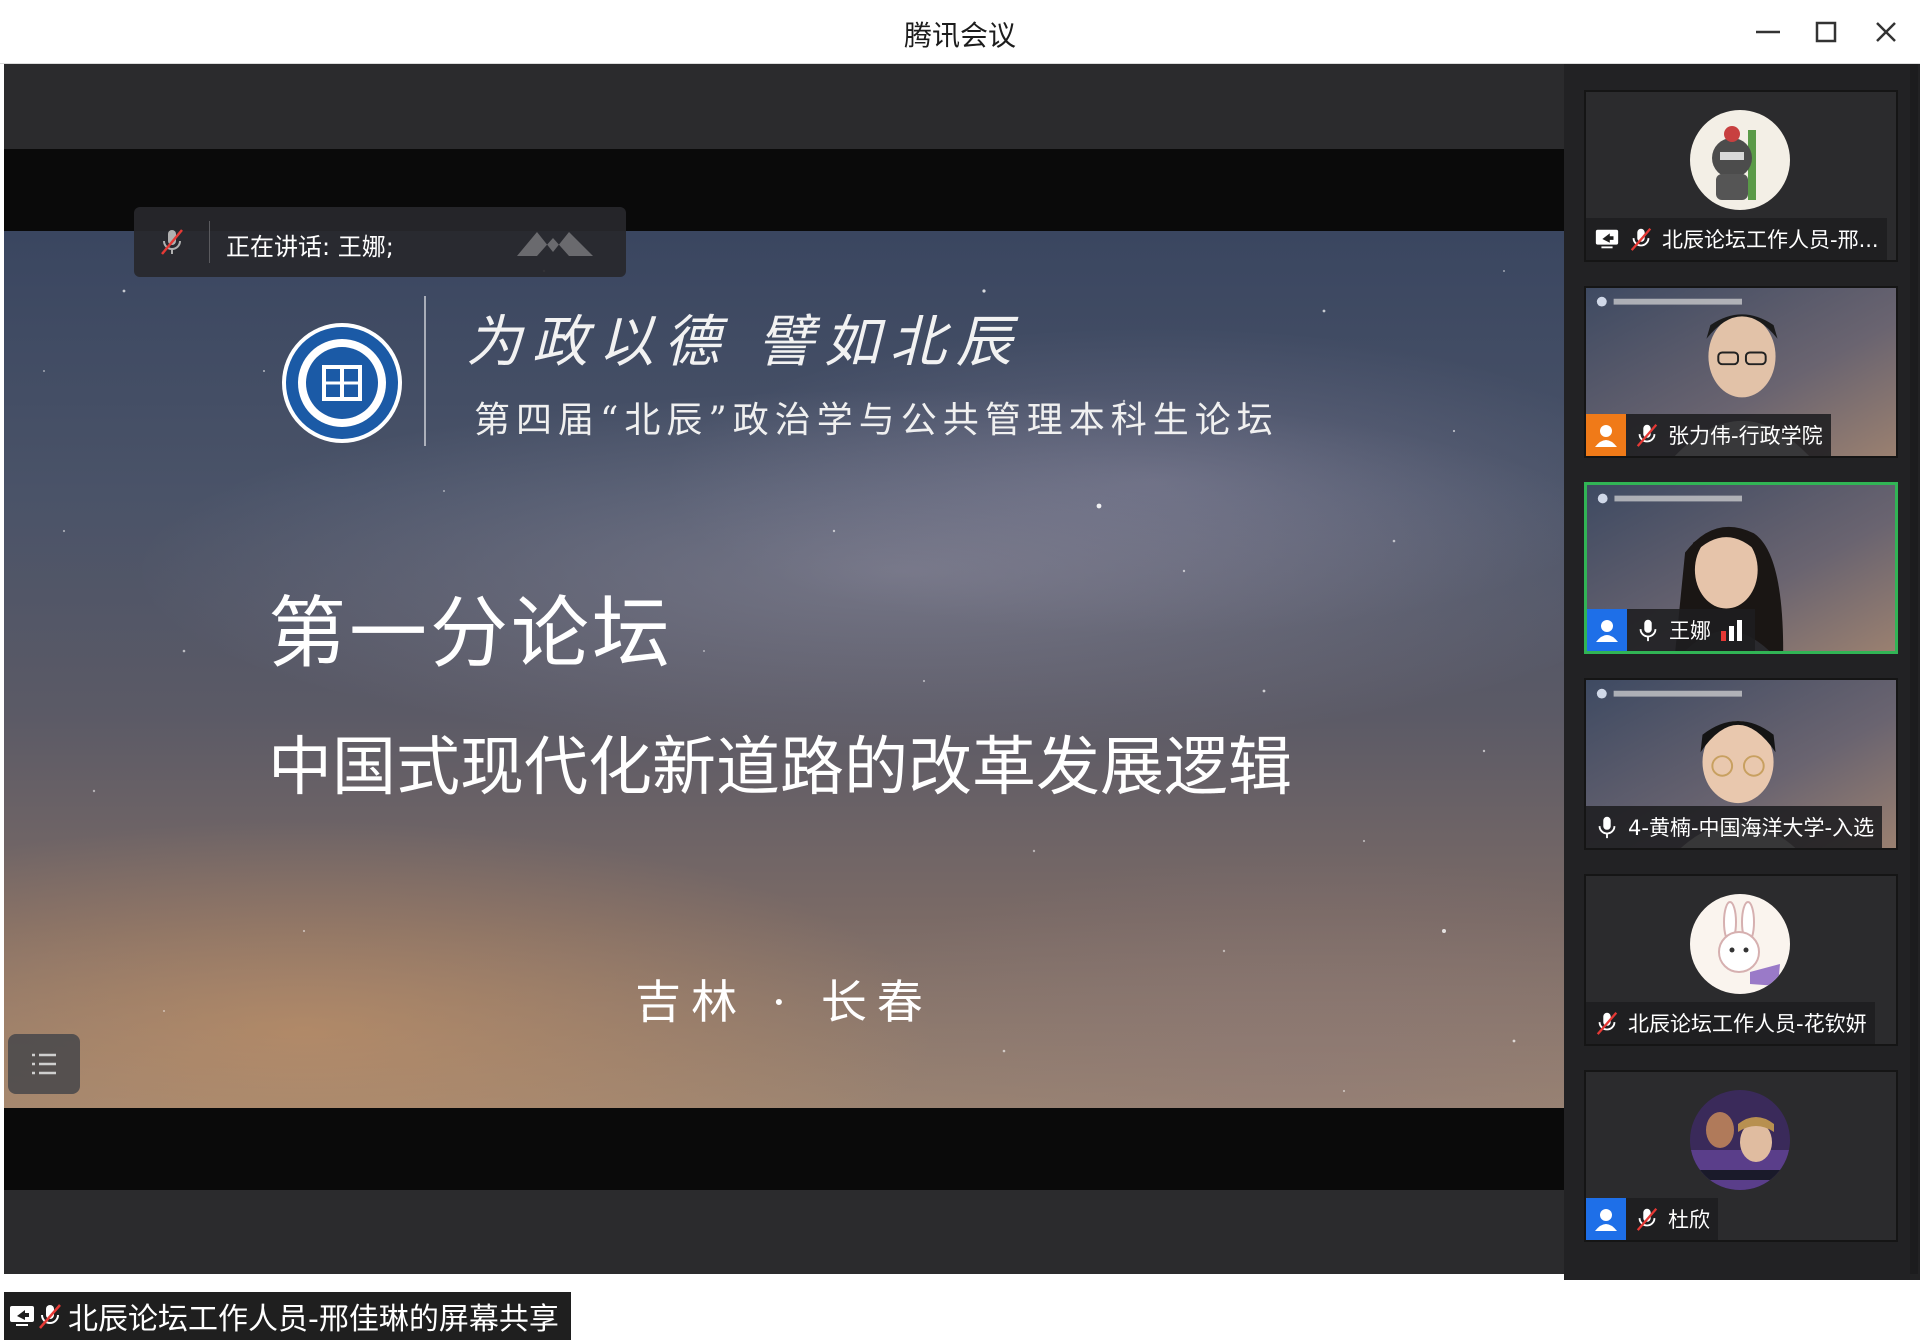  What do you see at coordinates (780, 768) in the screenshot?
I see `slide-topic: 中国式现代化新道路的改革发展逻辑` at bounding box center [780, 768].